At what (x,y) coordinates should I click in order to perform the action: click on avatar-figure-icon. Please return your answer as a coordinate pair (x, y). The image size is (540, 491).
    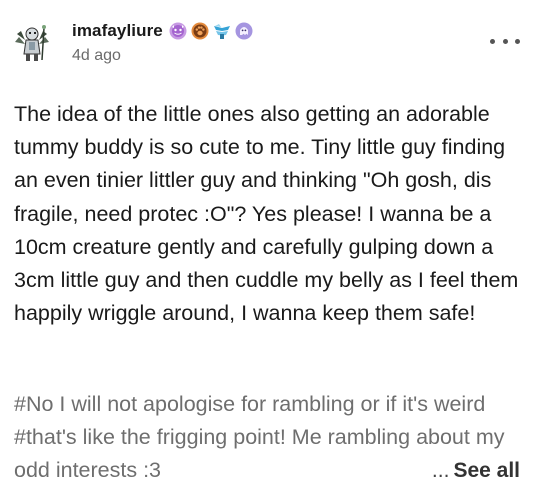
    Looking at the image, I should click on (32, 43).